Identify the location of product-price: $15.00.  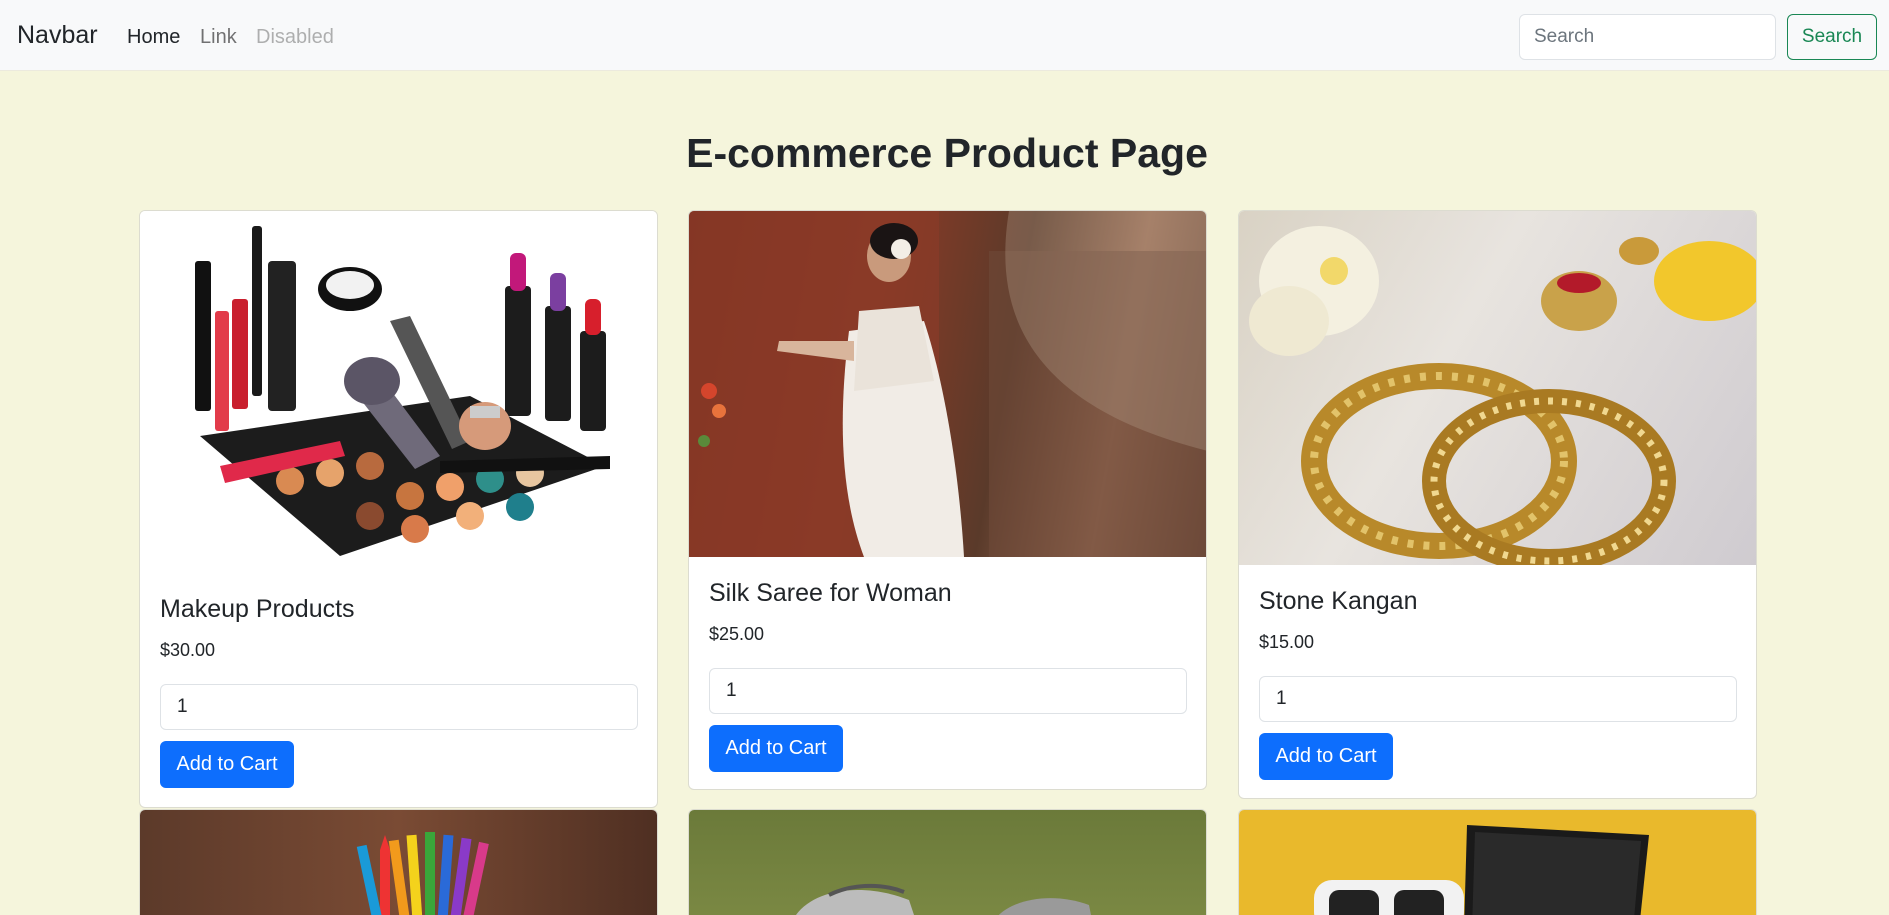
(1287, 642).